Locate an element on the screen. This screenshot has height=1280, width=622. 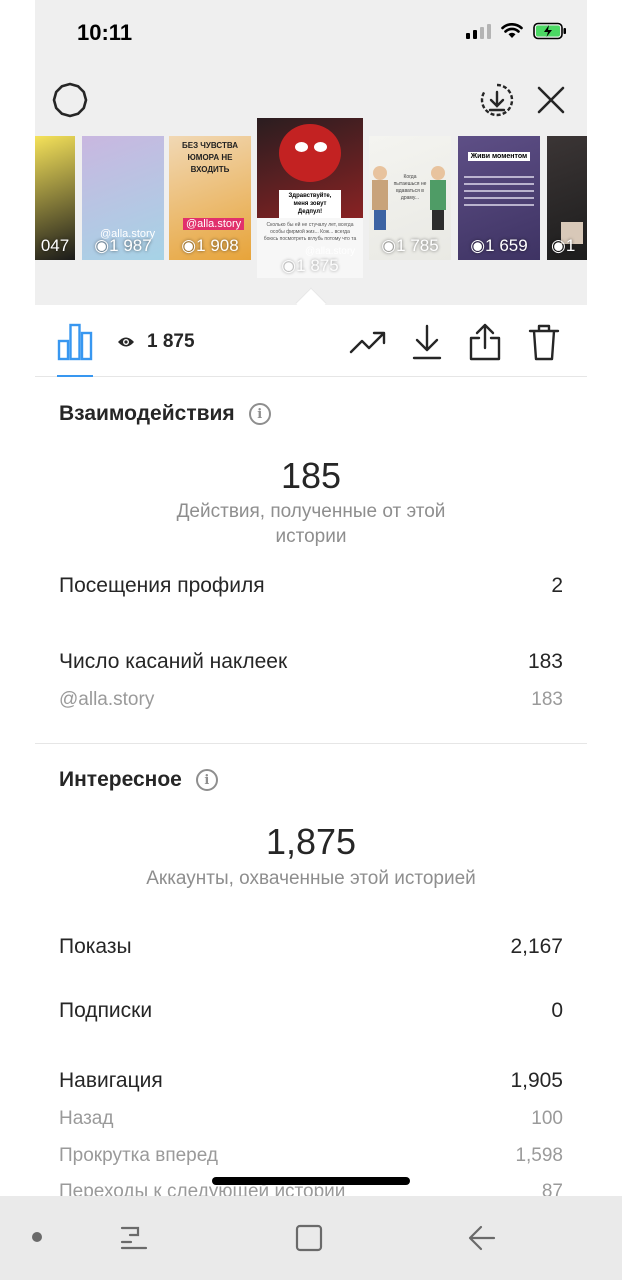
battery-charging-icon is located at coordinates (549, 31).